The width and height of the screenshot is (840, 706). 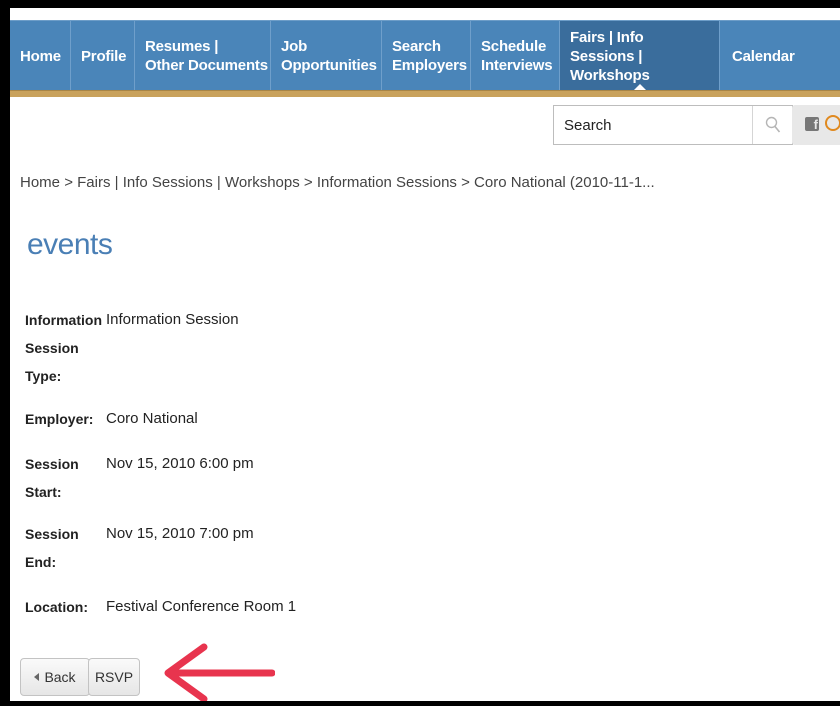 I want to click on back-button-label: Back, so click(x=60, y=677).